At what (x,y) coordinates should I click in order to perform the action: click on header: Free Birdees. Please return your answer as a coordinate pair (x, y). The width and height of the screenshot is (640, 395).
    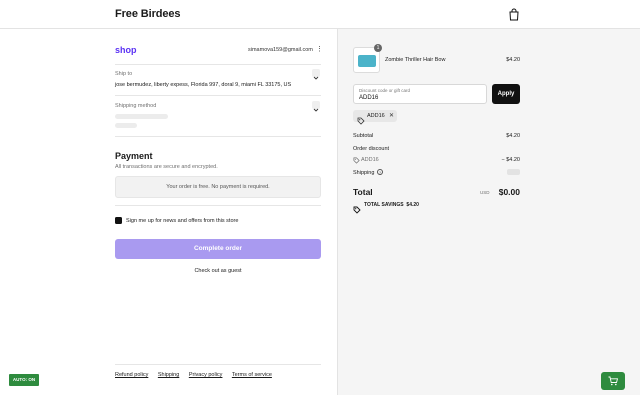
    Looking at the image, I should click on (320, 14).